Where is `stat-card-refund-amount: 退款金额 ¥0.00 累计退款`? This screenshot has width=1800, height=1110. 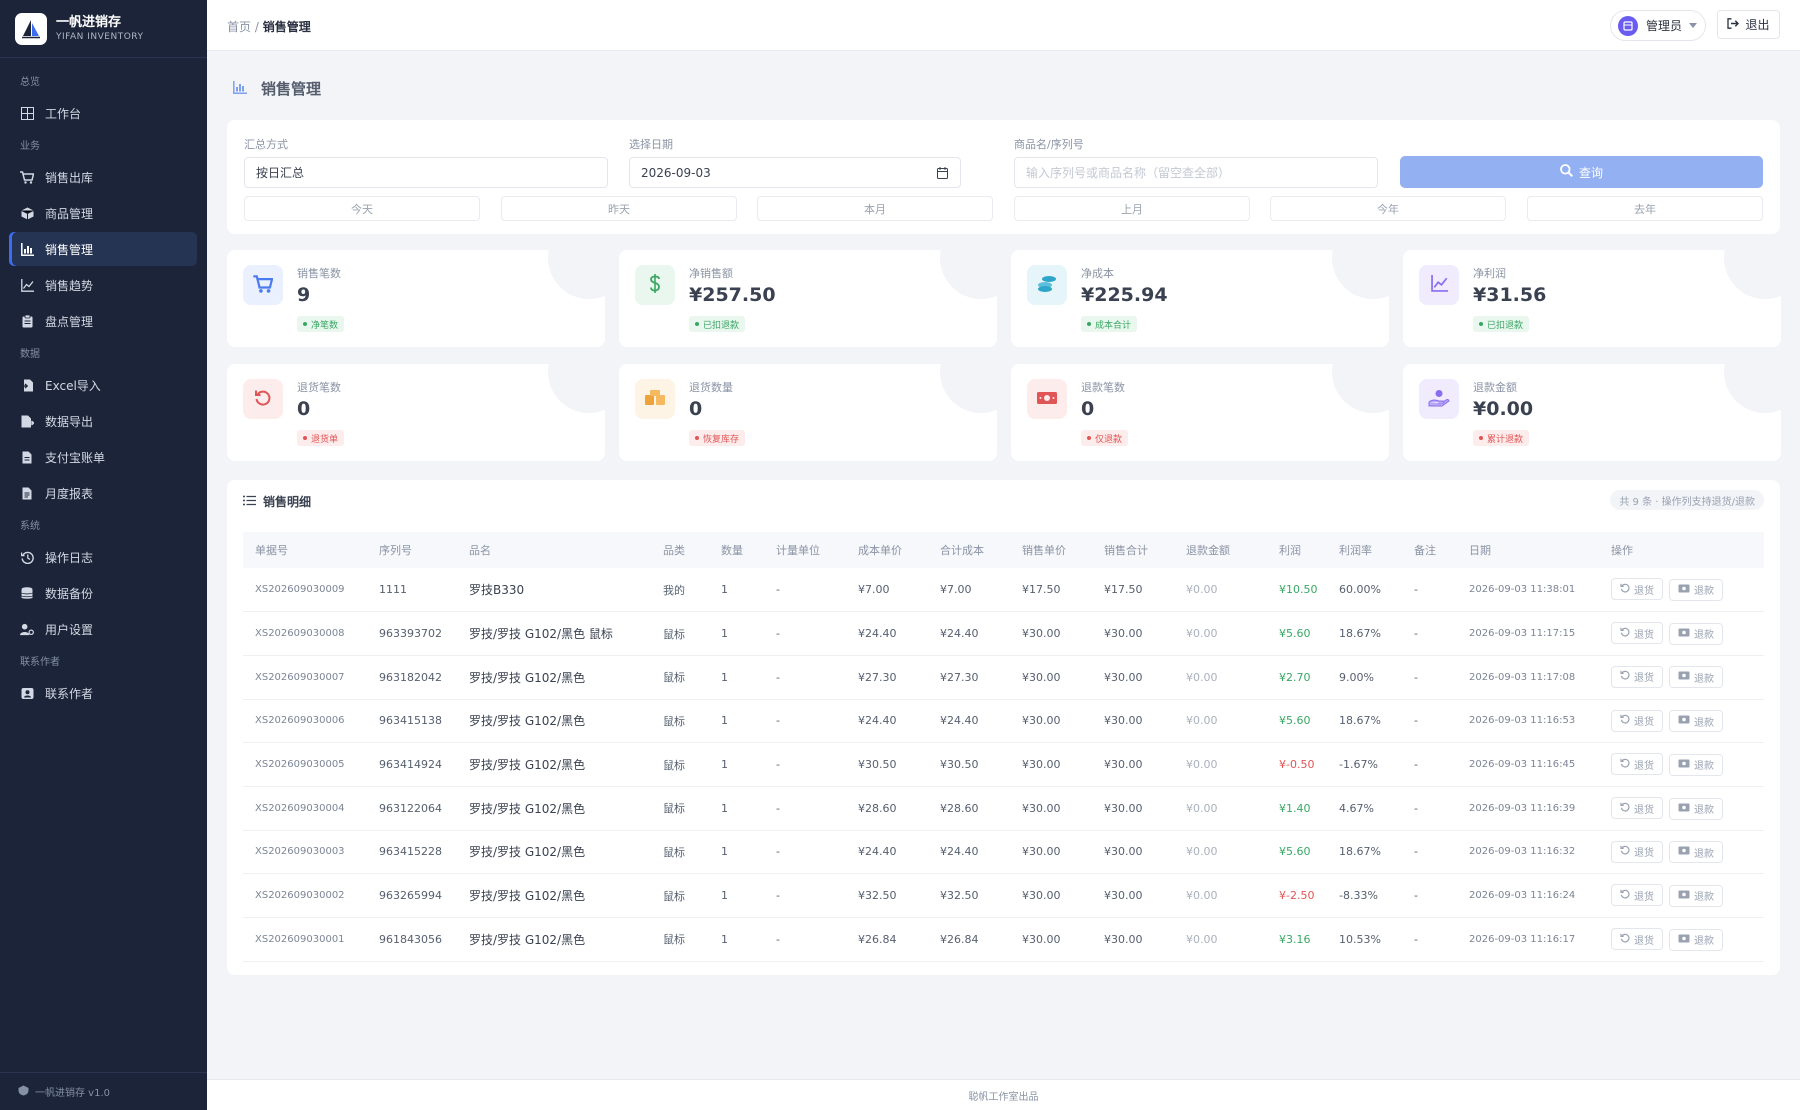
stat-card-refund-amount: 退款金额 ¥0.00 累计退款 is located at coordinates (1592, 412).